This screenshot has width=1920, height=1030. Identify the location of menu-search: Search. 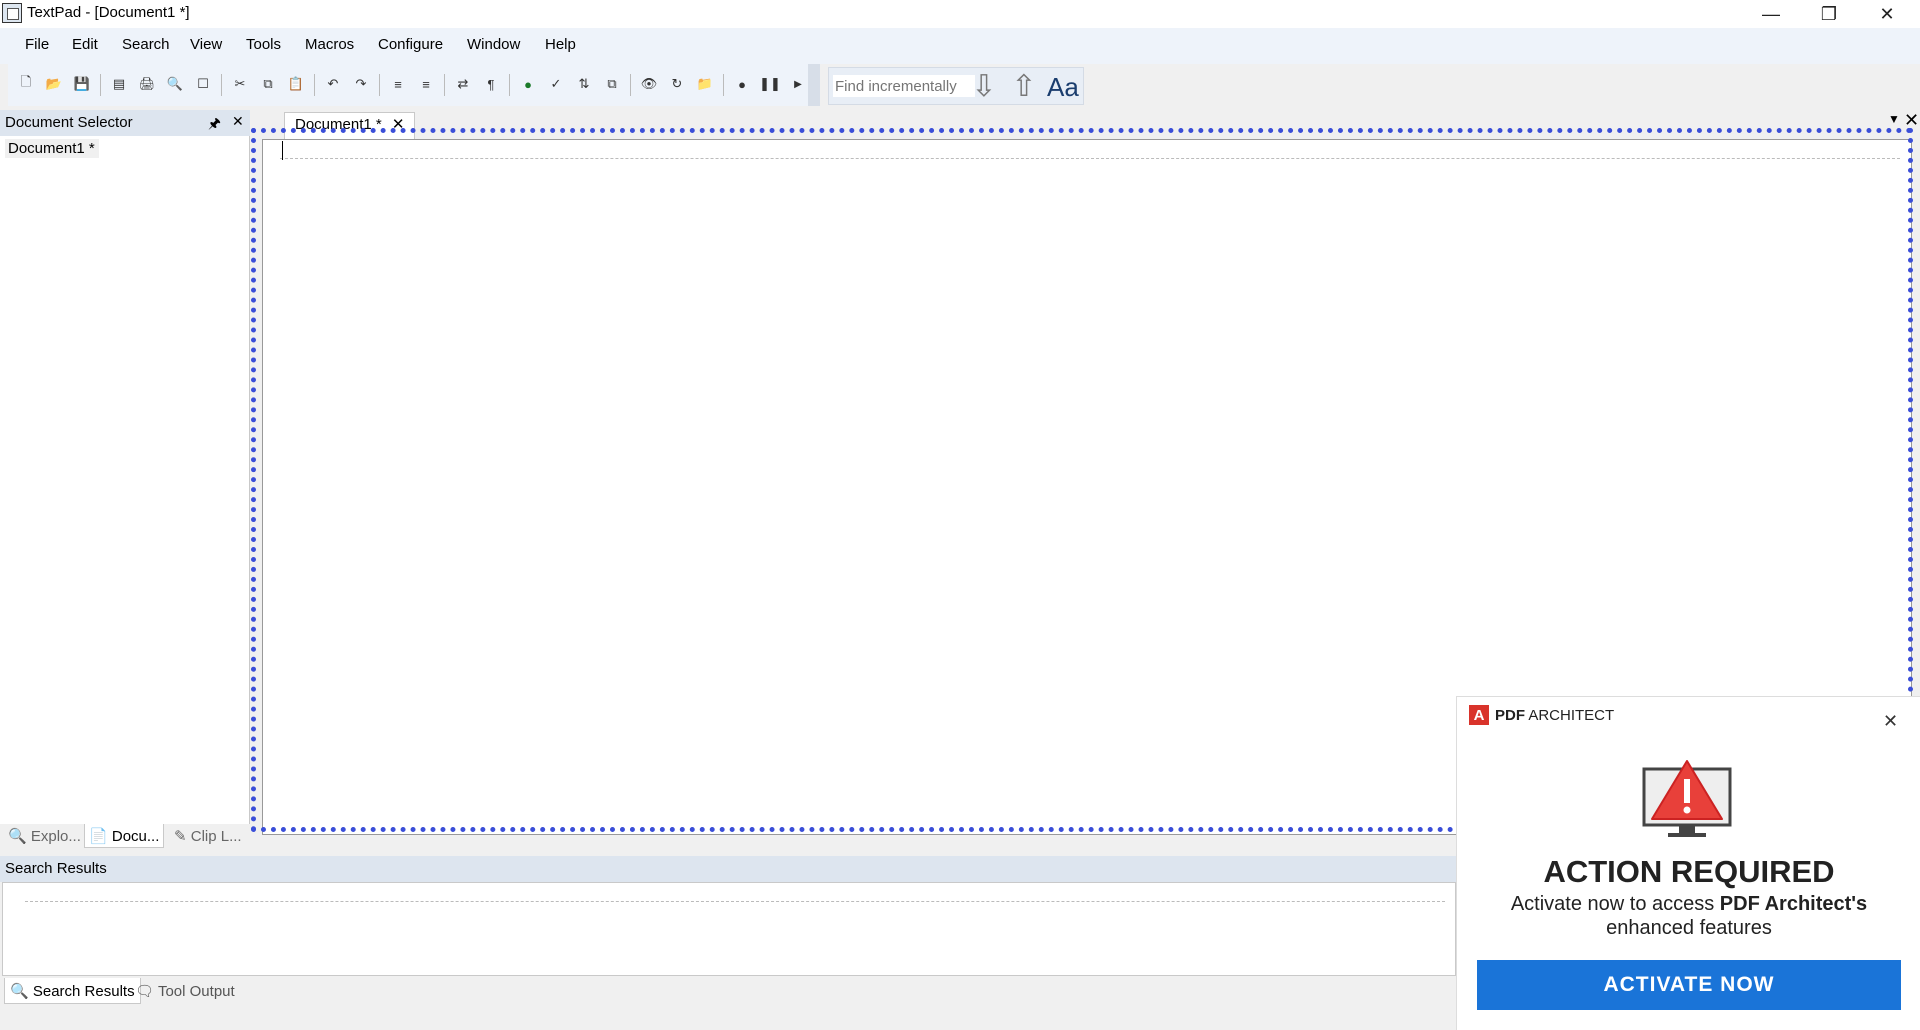
(146, 44).